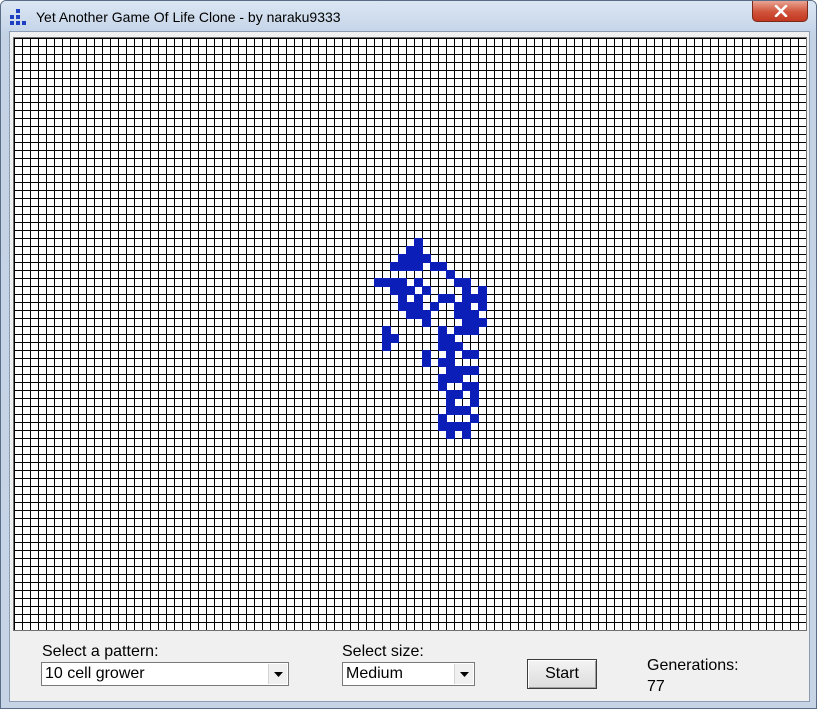 This screenshot has width=817, height=709. Describe the element at coordinates (408, 674) in the screenshot. I see `size-select: Medium` at that location.